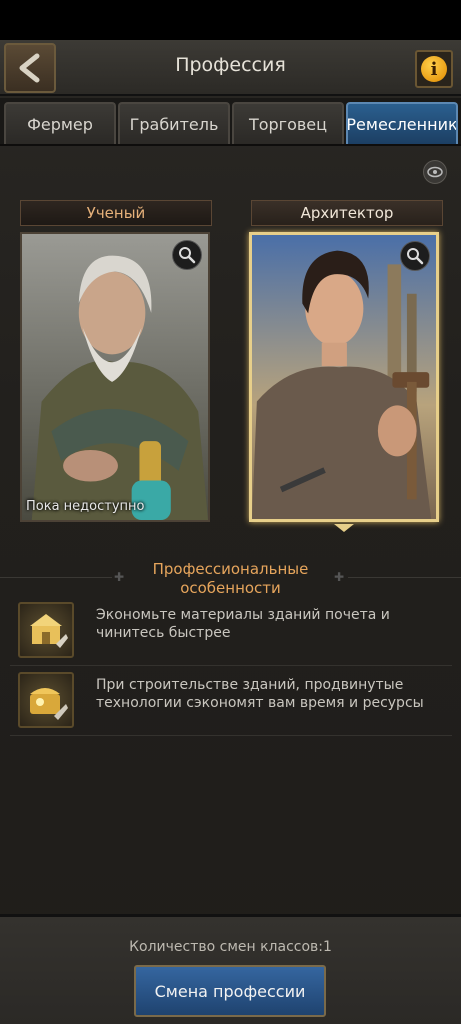 The height and width of the screenshot is (1024, 461). What do you see at coordinates (288, 123) in the screenshot?
I see `tab-merchant: Торговец` at bounding box center [288, 123].